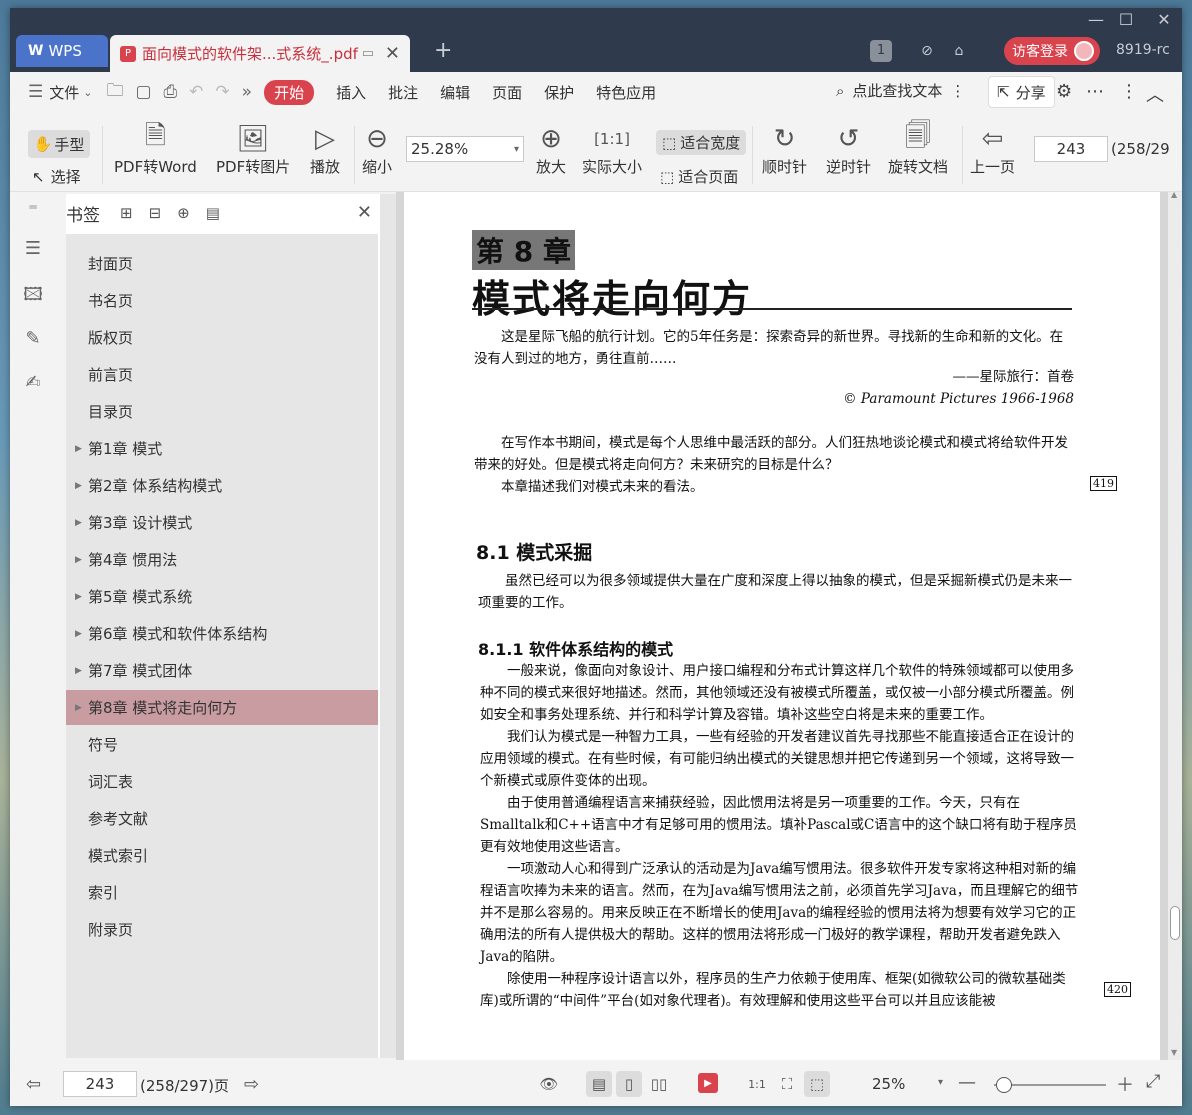 The height and width of the screenshot is (1115, 1192). I want to click on bookmark-item: 目录页, so click(222, 411).